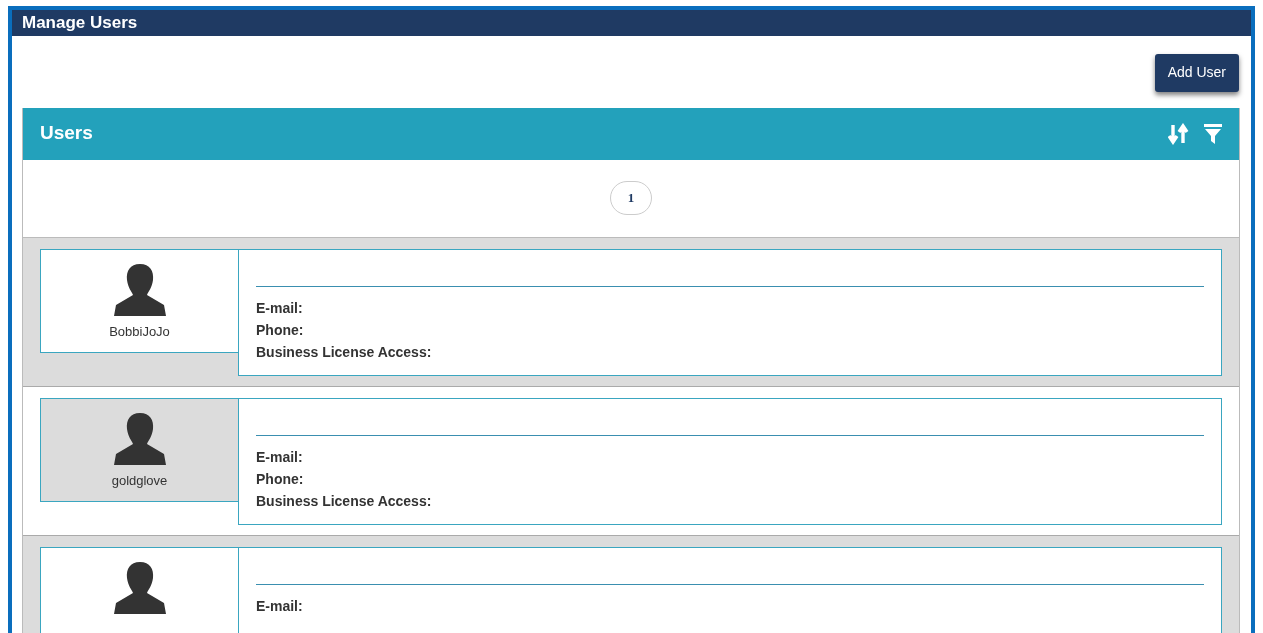  Describe the element at coordinates (139, 480) in the screenshot. I see `username: goldglove` at that location.